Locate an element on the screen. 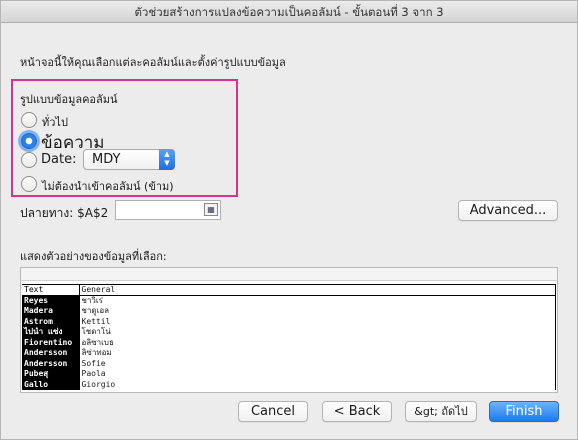  preview-header-row: Text General is located at coordinates (289, 290).